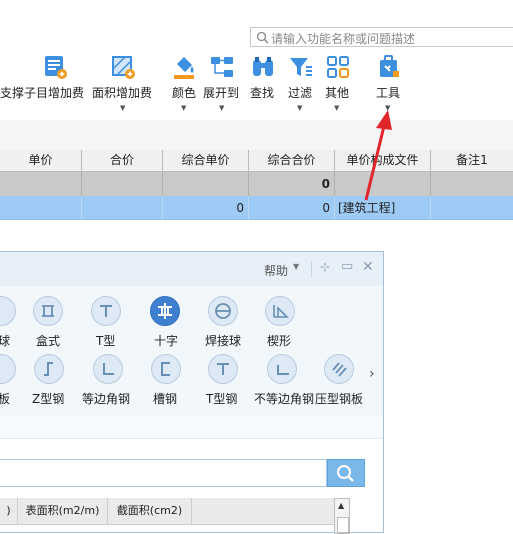  Describe the element at coordinates (339, 399) in the screenshot. I see `shape-label: 压型钢板` at that location.